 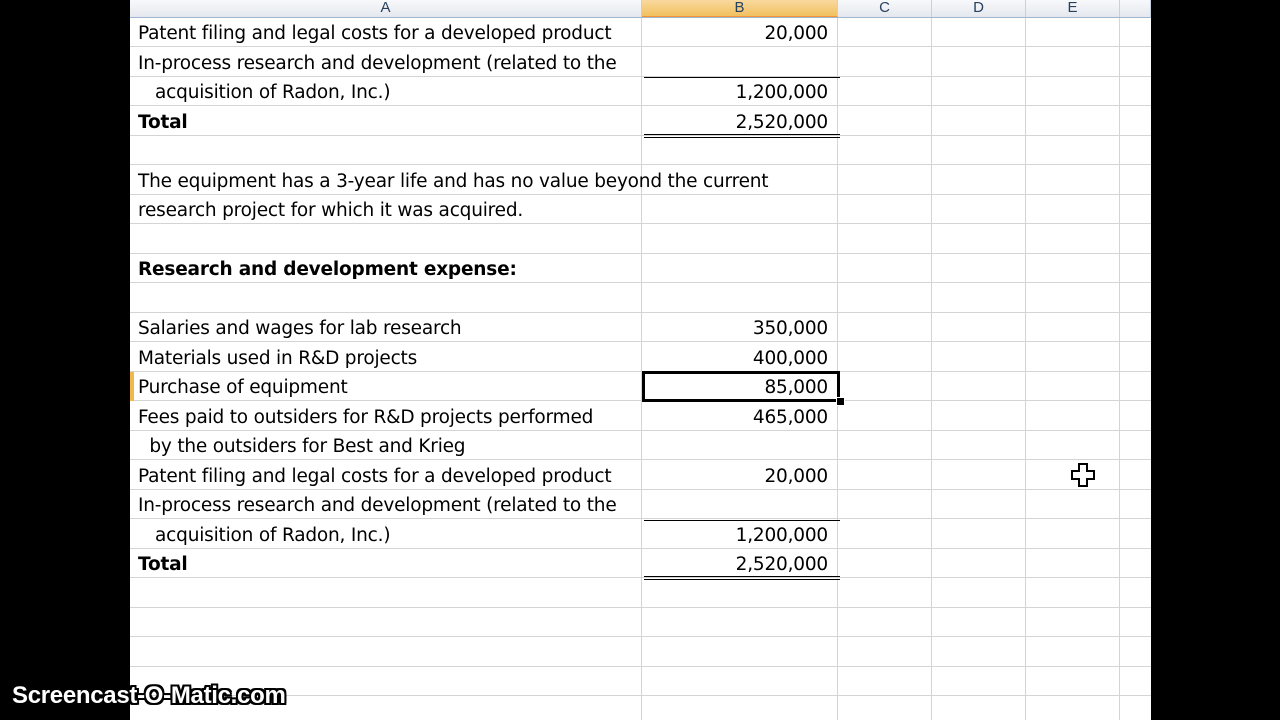 I want to click on cell-b-value: 350,000, so click(x=736, y=327).